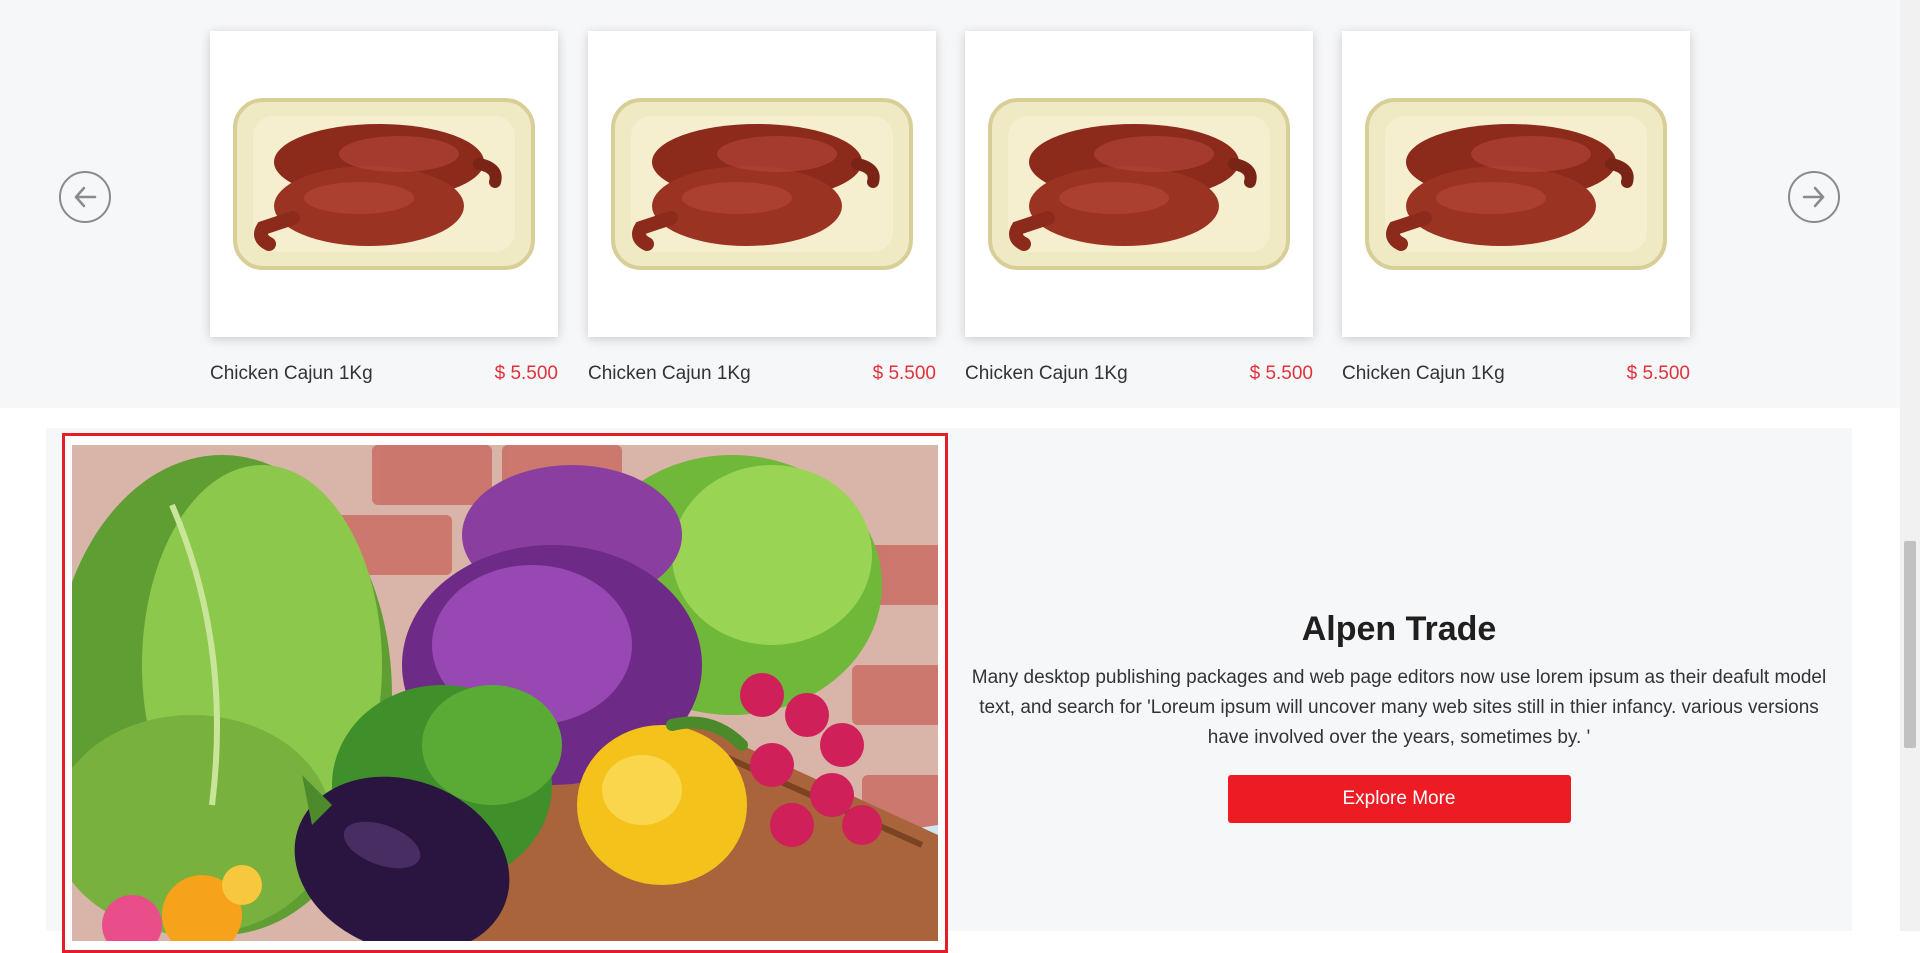 This screenshot has width=1920, height=953. I want to click on promo-title: Alpen Trade, so click(1399, 629).